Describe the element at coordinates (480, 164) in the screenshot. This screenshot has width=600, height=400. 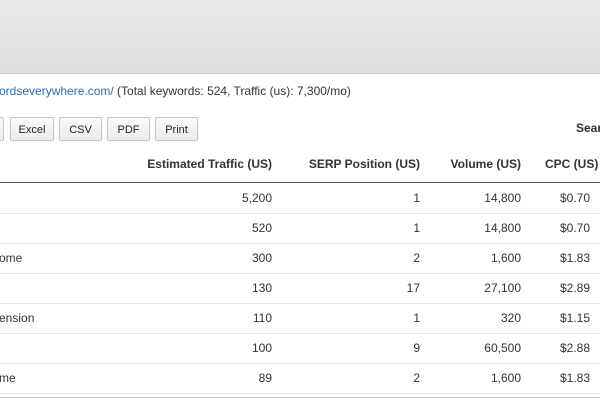
I see `header-volume: Volume (US)` at that location.